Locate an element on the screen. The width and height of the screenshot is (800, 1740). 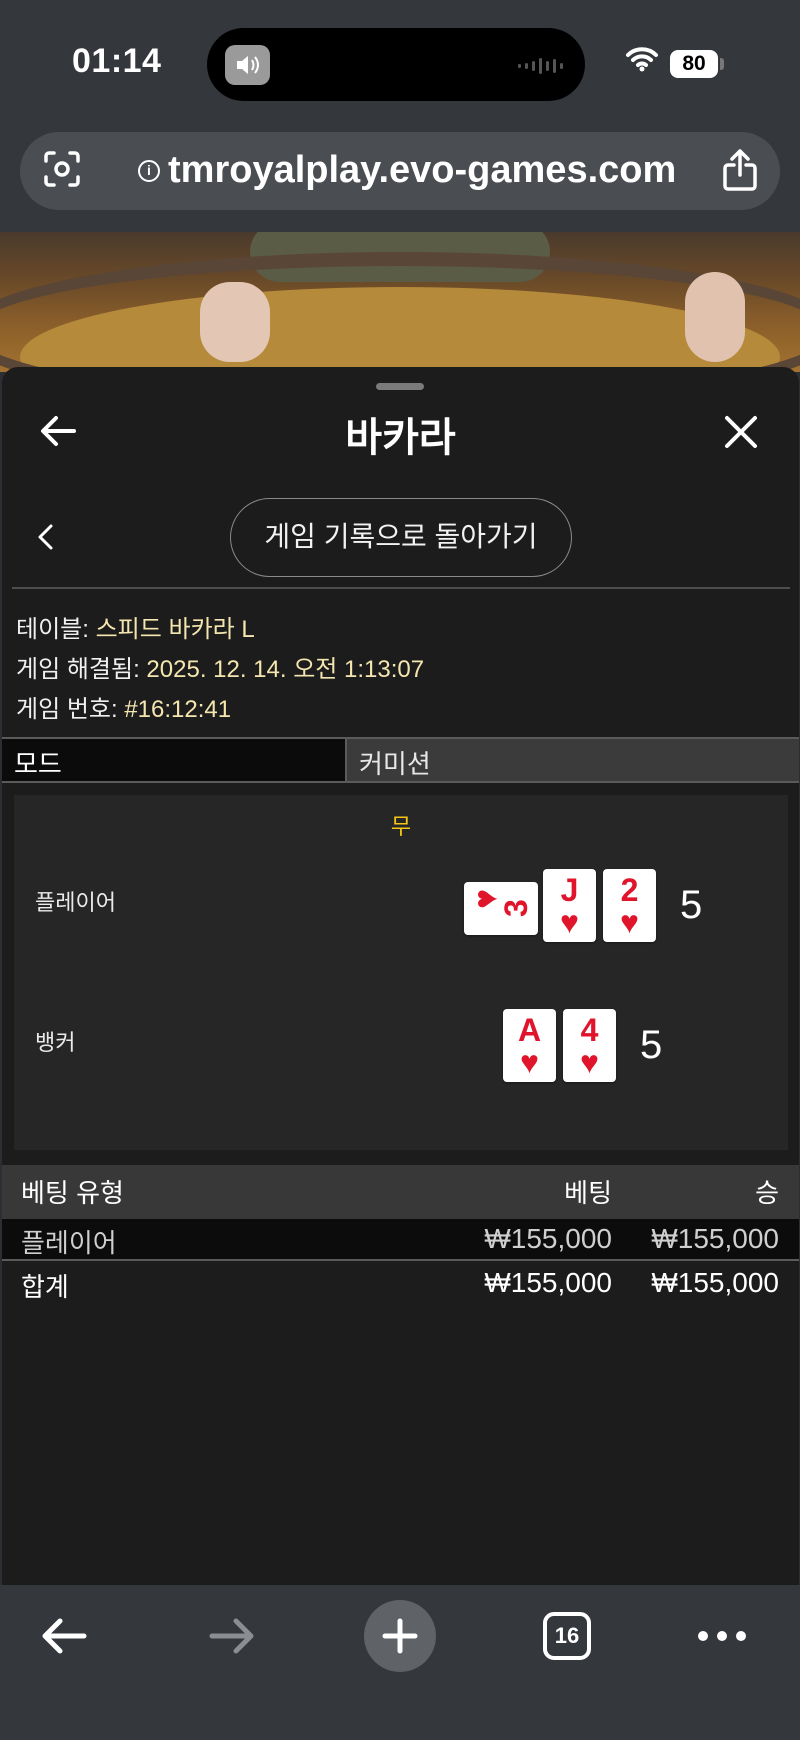
back-to-history-button: 게임 기록으로 돌아가기 is located at coordinates (401, 537).